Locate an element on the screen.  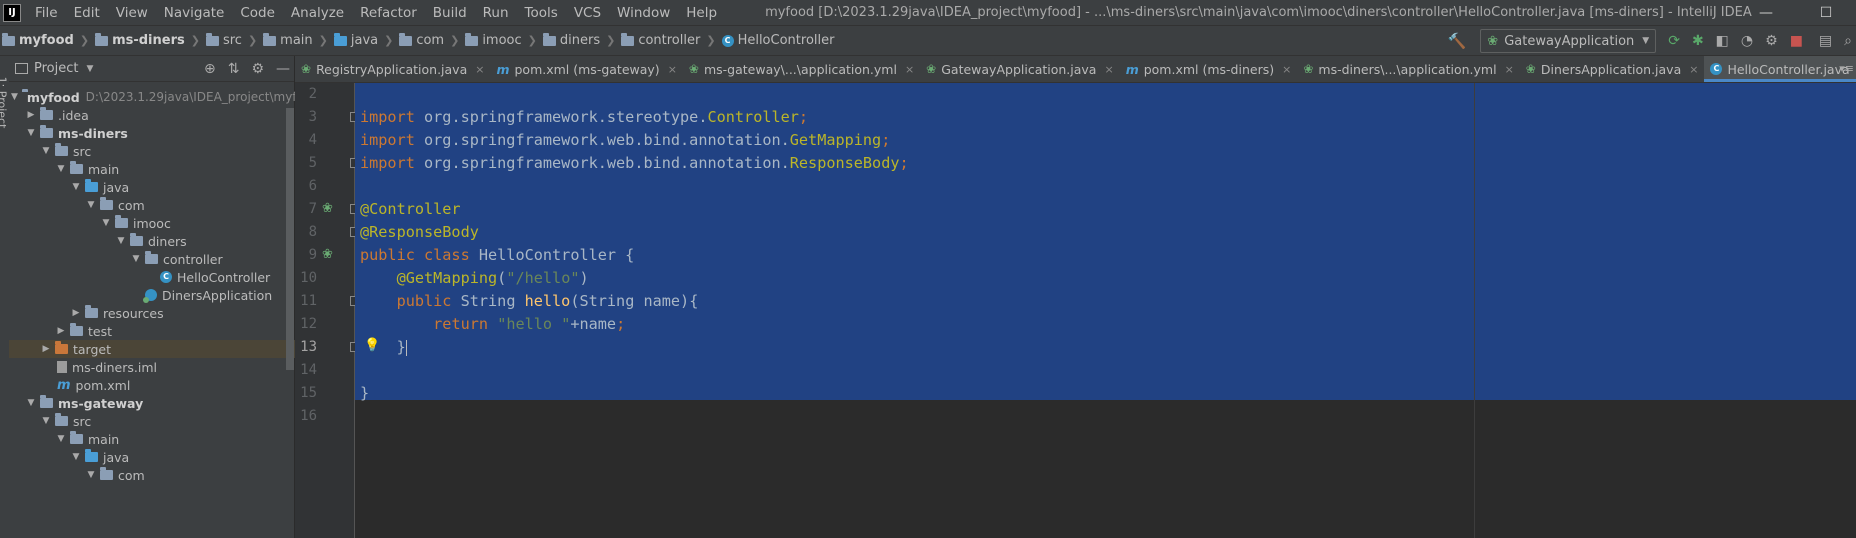
gear-icon: ⚙ is located at coordinates (257, 69).